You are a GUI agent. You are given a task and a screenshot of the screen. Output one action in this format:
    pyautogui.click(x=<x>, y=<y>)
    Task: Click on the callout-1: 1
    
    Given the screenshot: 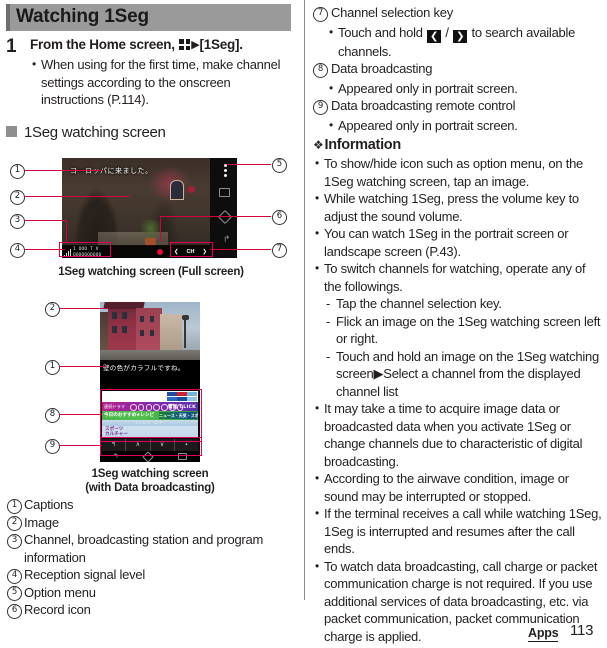 What is the action you would take?
    pyautogui.click(x=17, y=171)
    